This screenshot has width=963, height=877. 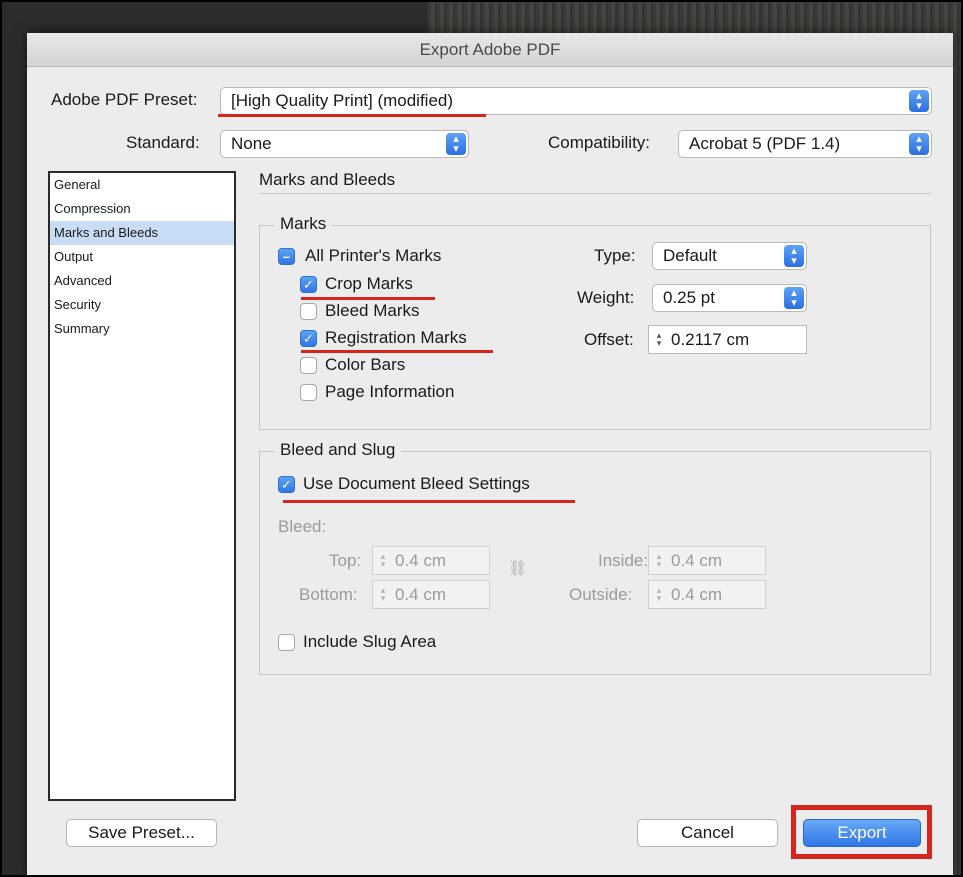 I want to click on compatibility-label: Compatibility:, so click(x=599, y=142).